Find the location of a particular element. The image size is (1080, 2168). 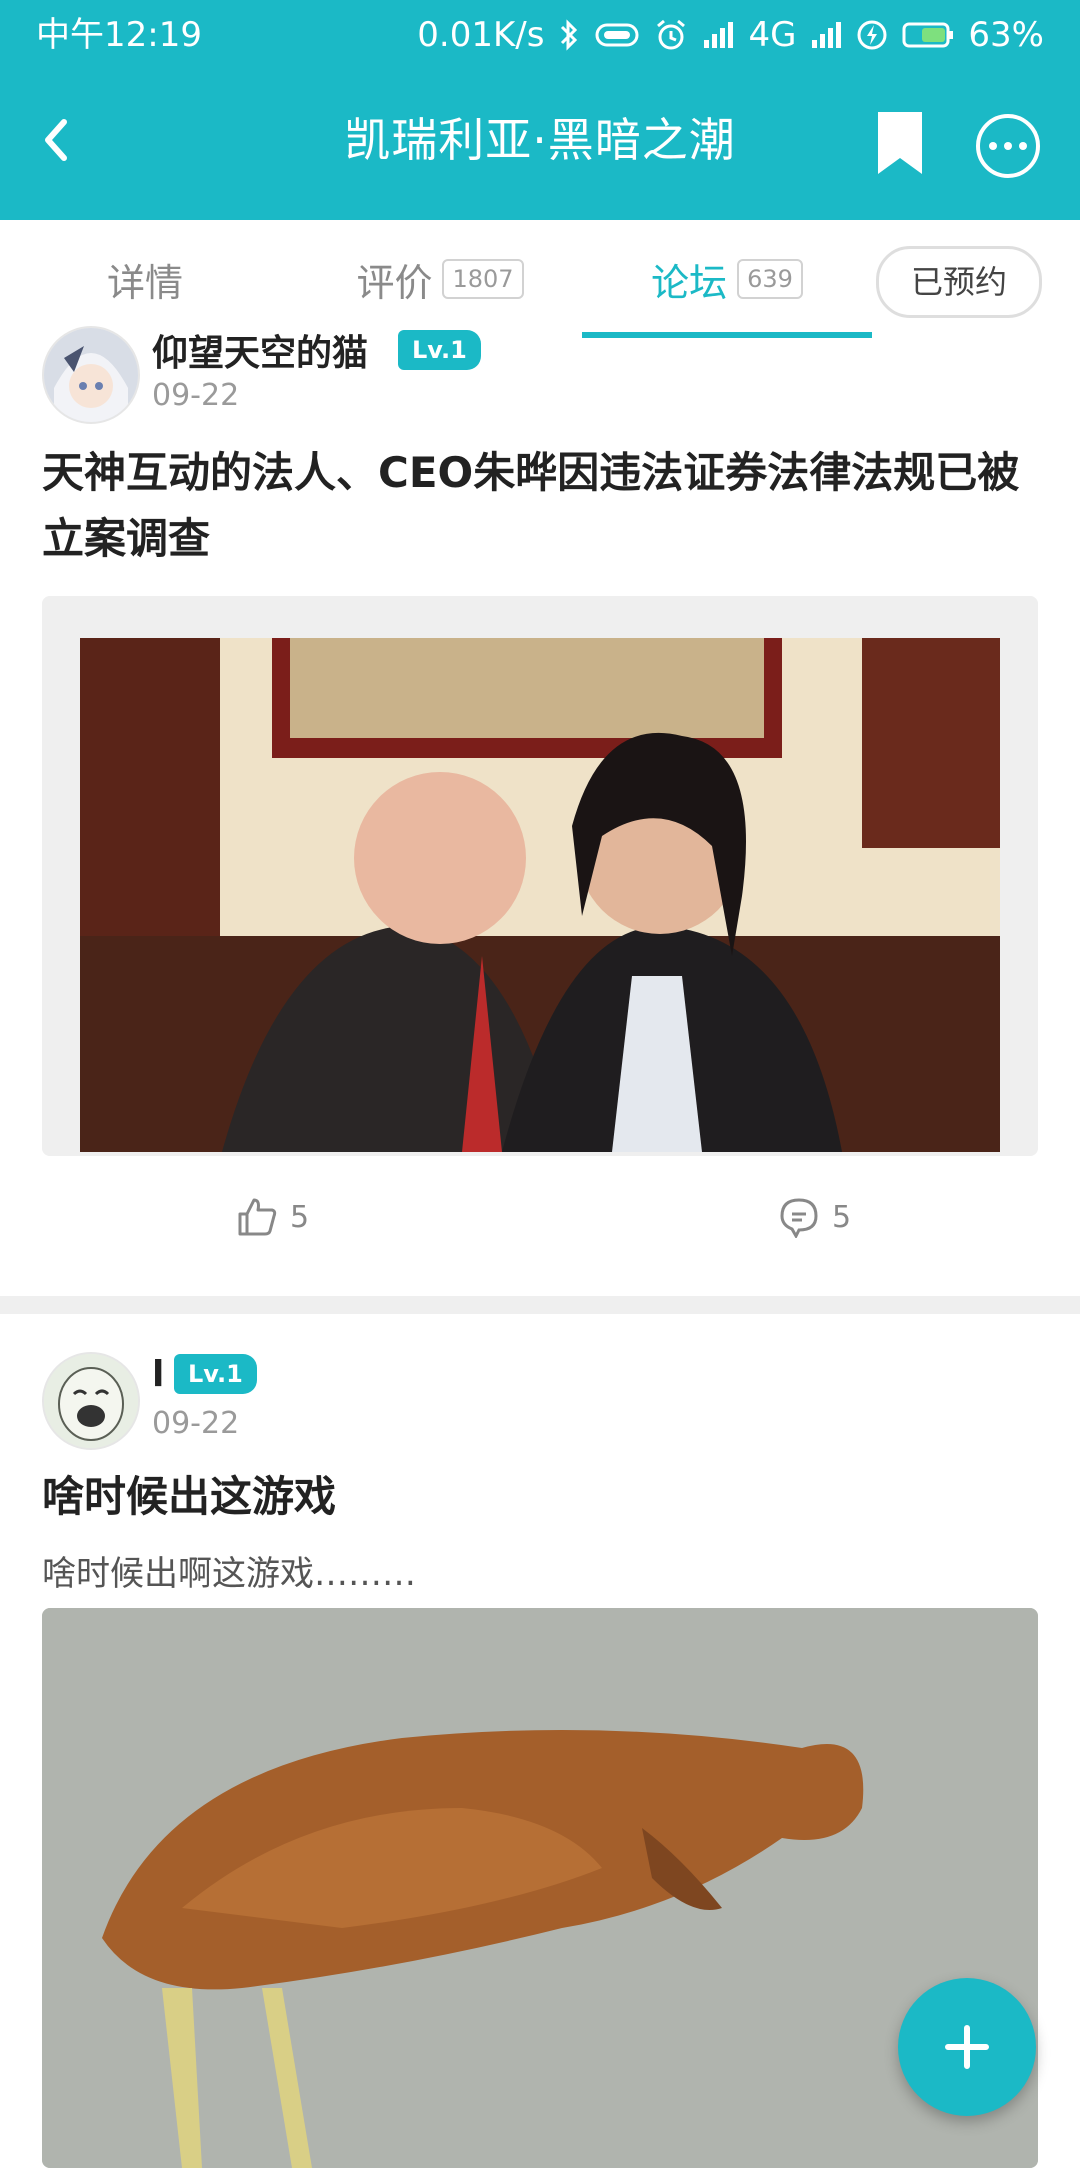

tab-label: 论坛 is located at coordinates (689, 282).